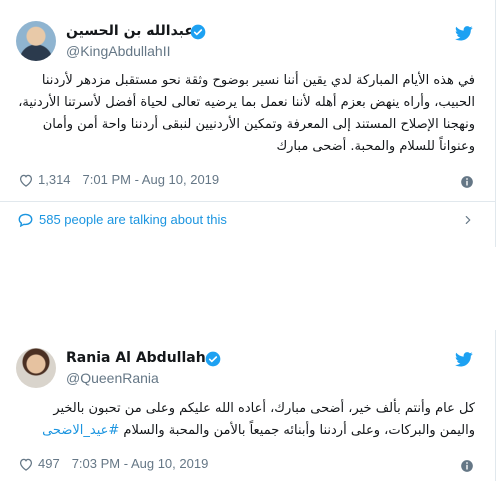 The height and width of the screenshot is (481, 498). Describe the element at coordinates (468, 220) in the screenshot. I see `chevron-right-icon` at that location.